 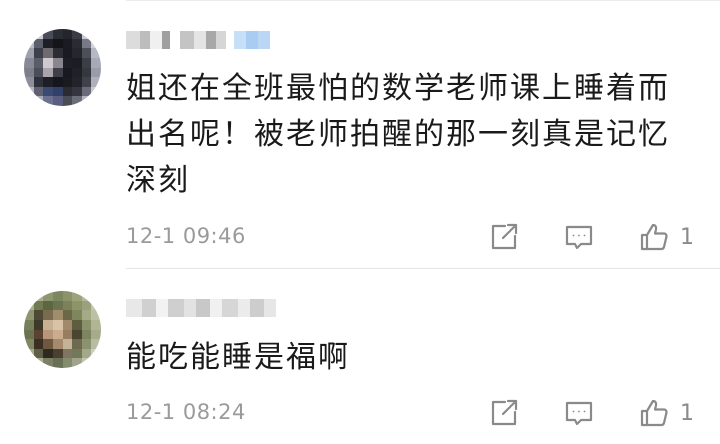 What do you see at coordinates (186, 236) in the screenshot?
I see `comment-timestamp: 12-1 09:46` at bounding box center [186, 236].